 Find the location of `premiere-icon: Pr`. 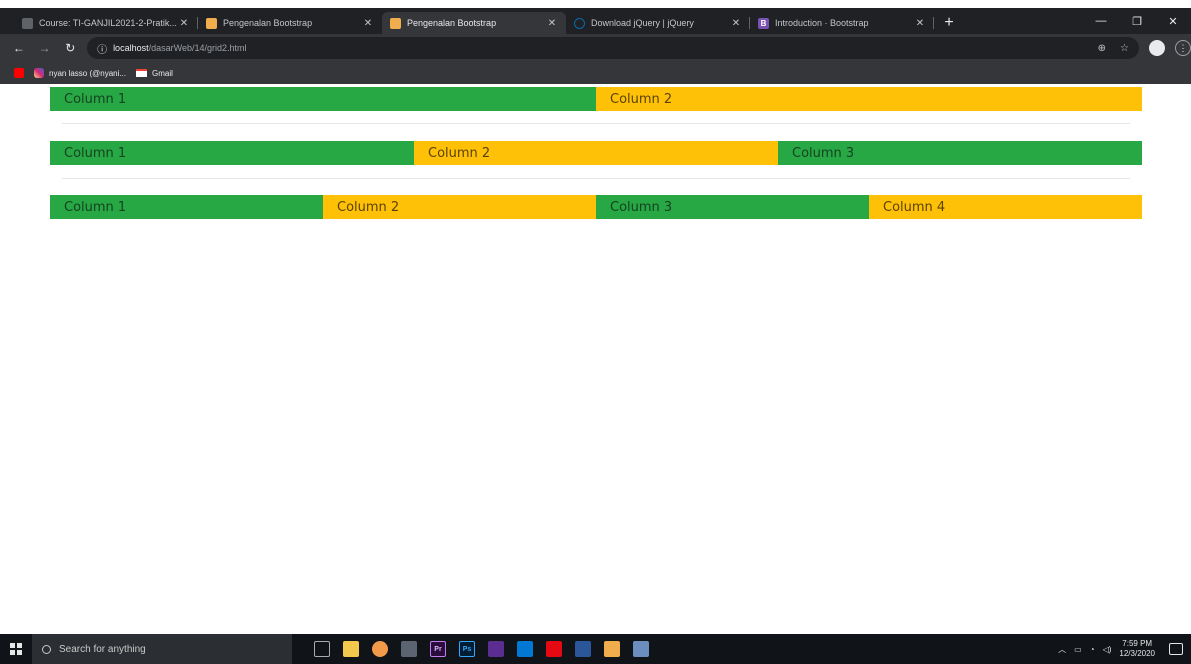

premiere-icon: Pr is located at coordinates (438, 649).